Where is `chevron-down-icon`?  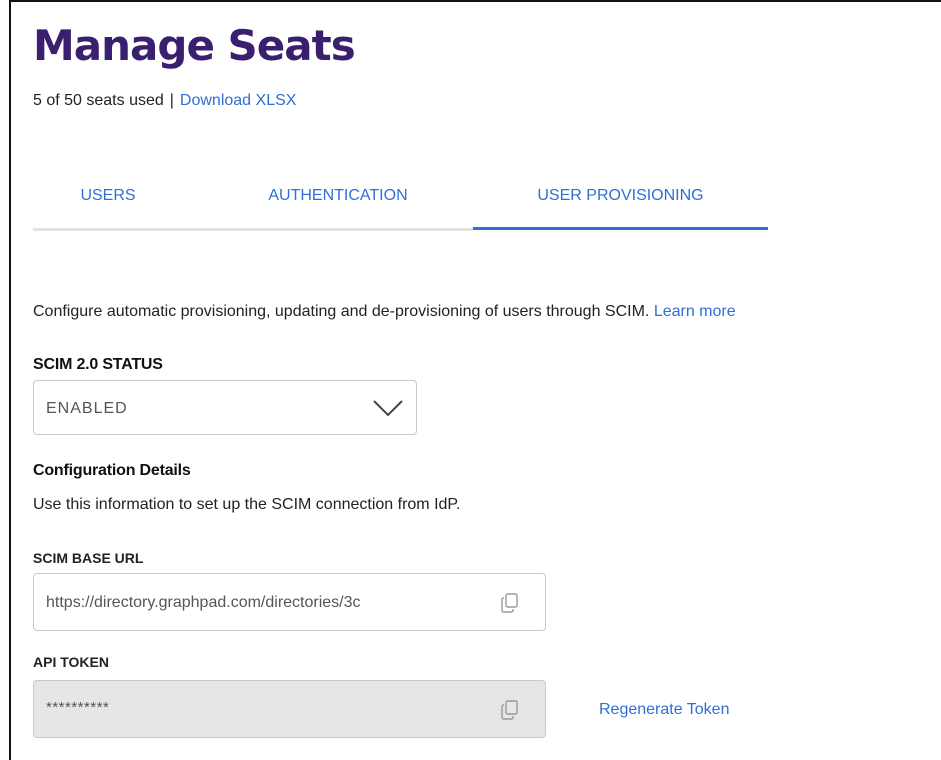
chevron-down-icon is located at coordinates (388, 408).